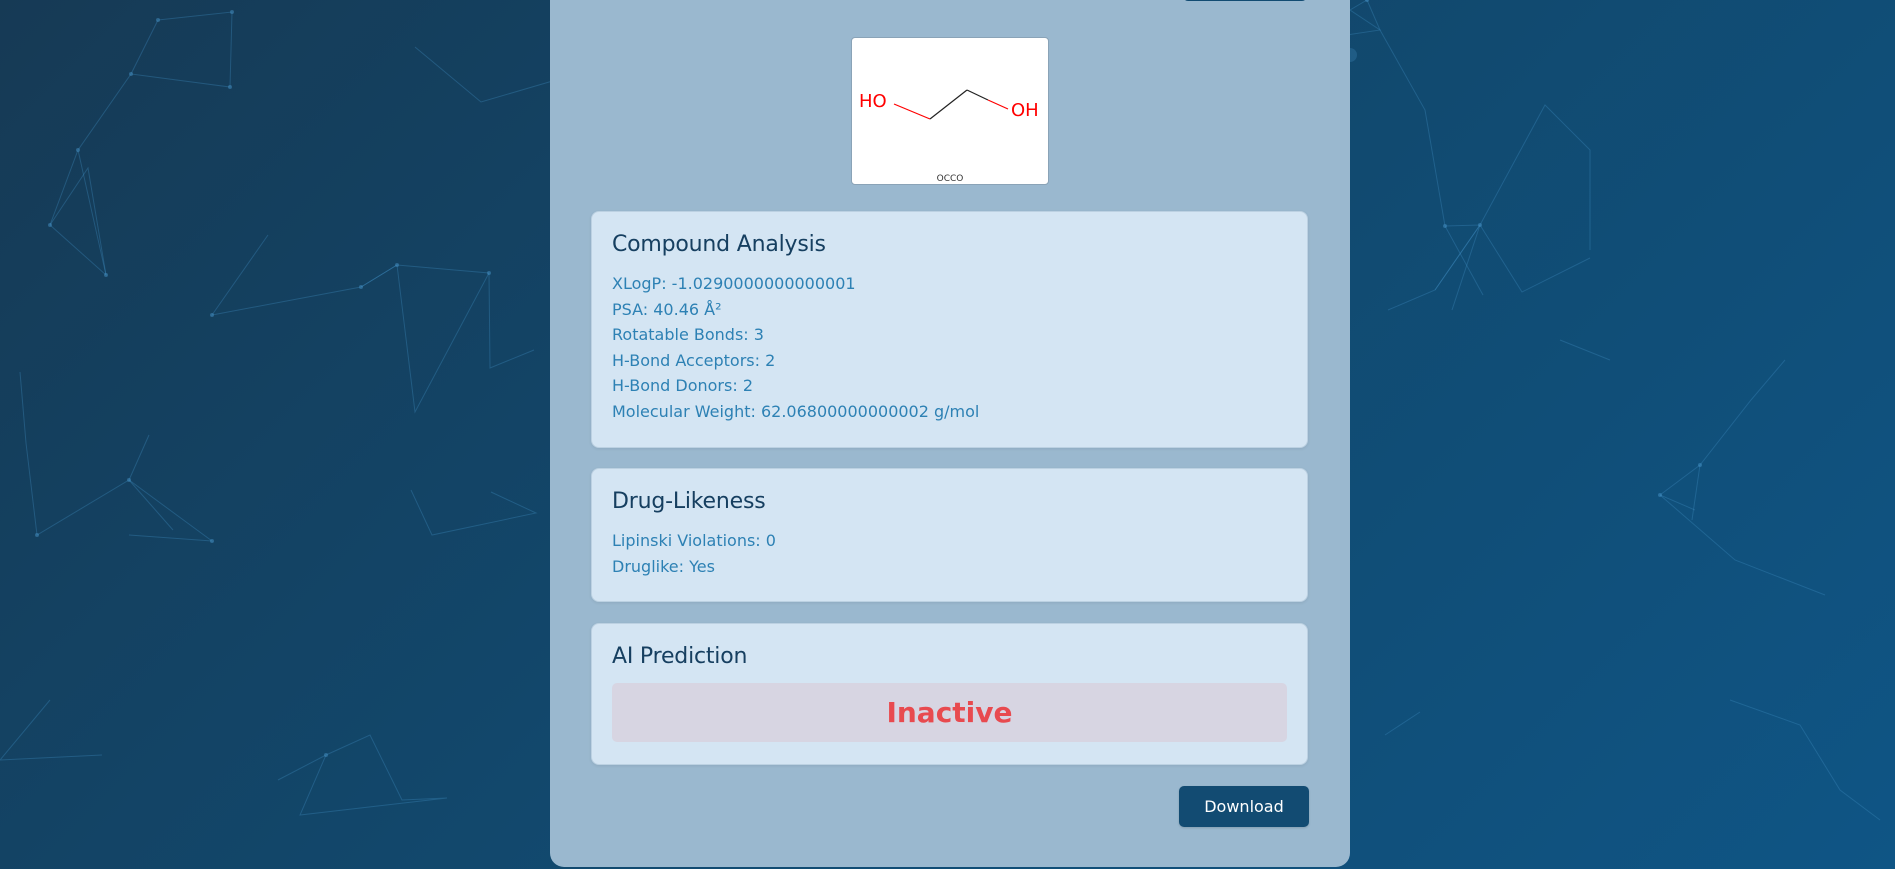 The width and height of the screenshot is (1895, 869). I want to click on bond-o1-c1, so click(912, 111).